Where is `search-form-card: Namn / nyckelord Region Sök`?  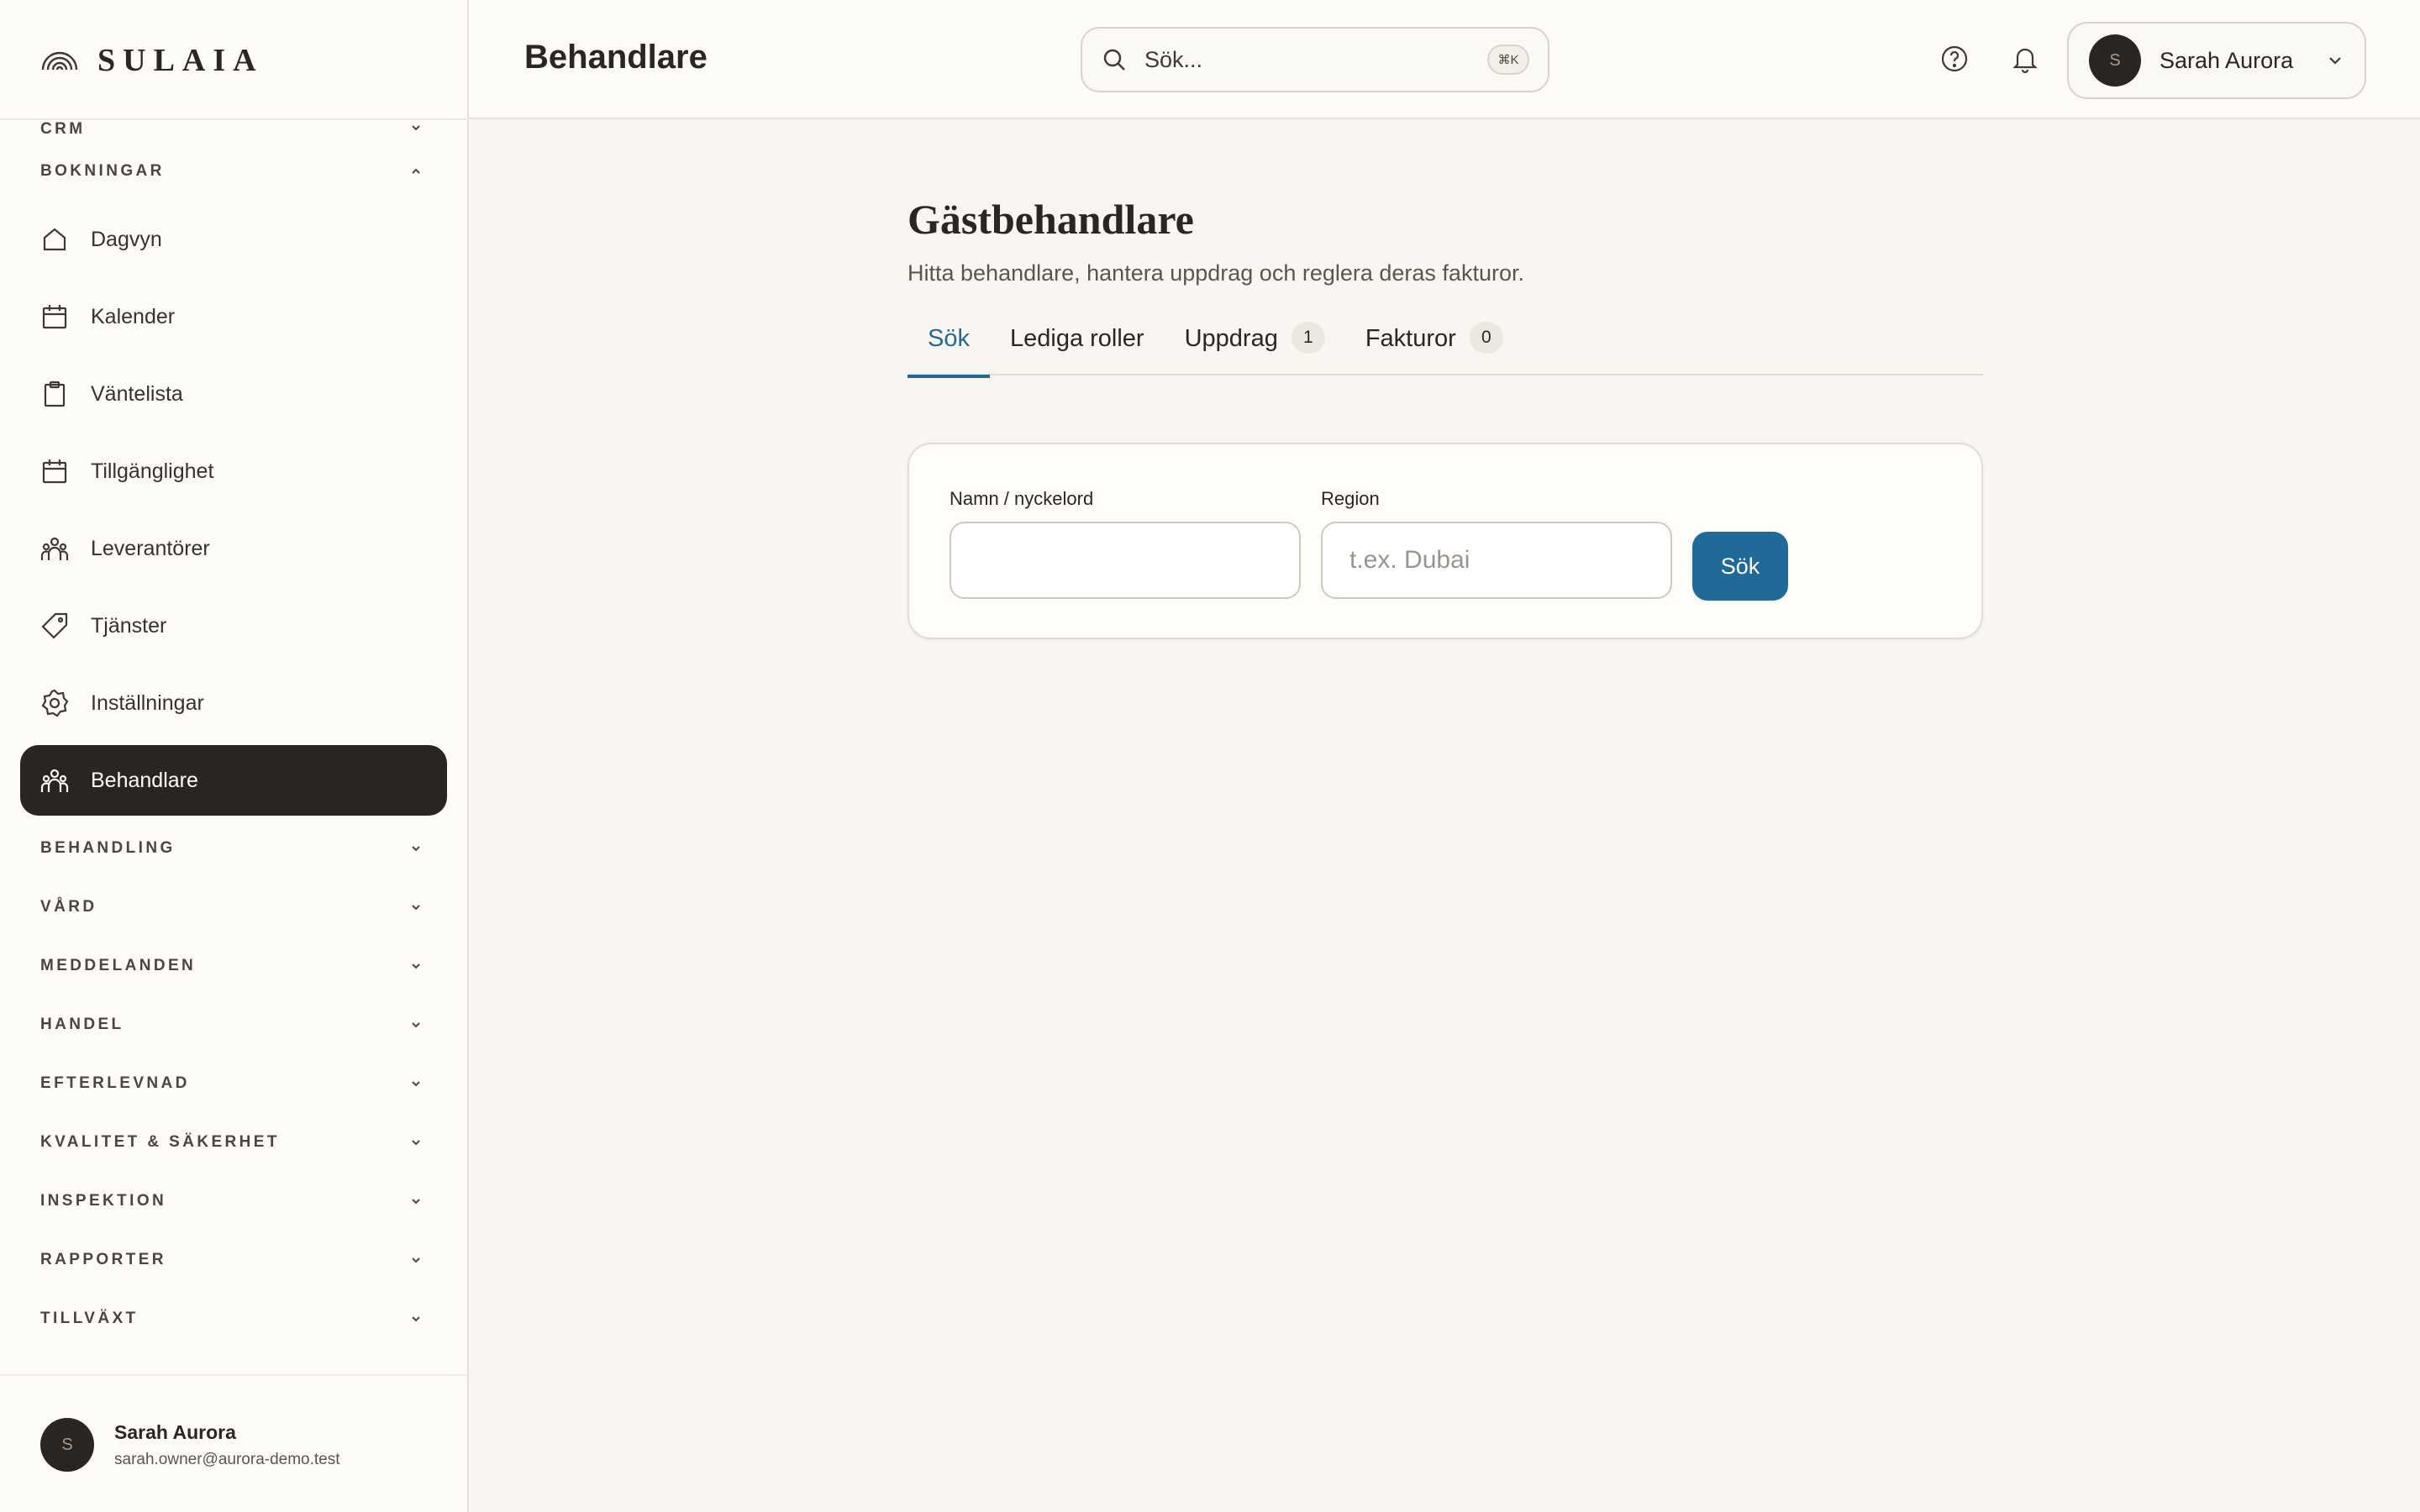
search-form-card: Namn / nyckelord Region Sök is located at coordinates (1445, 541).